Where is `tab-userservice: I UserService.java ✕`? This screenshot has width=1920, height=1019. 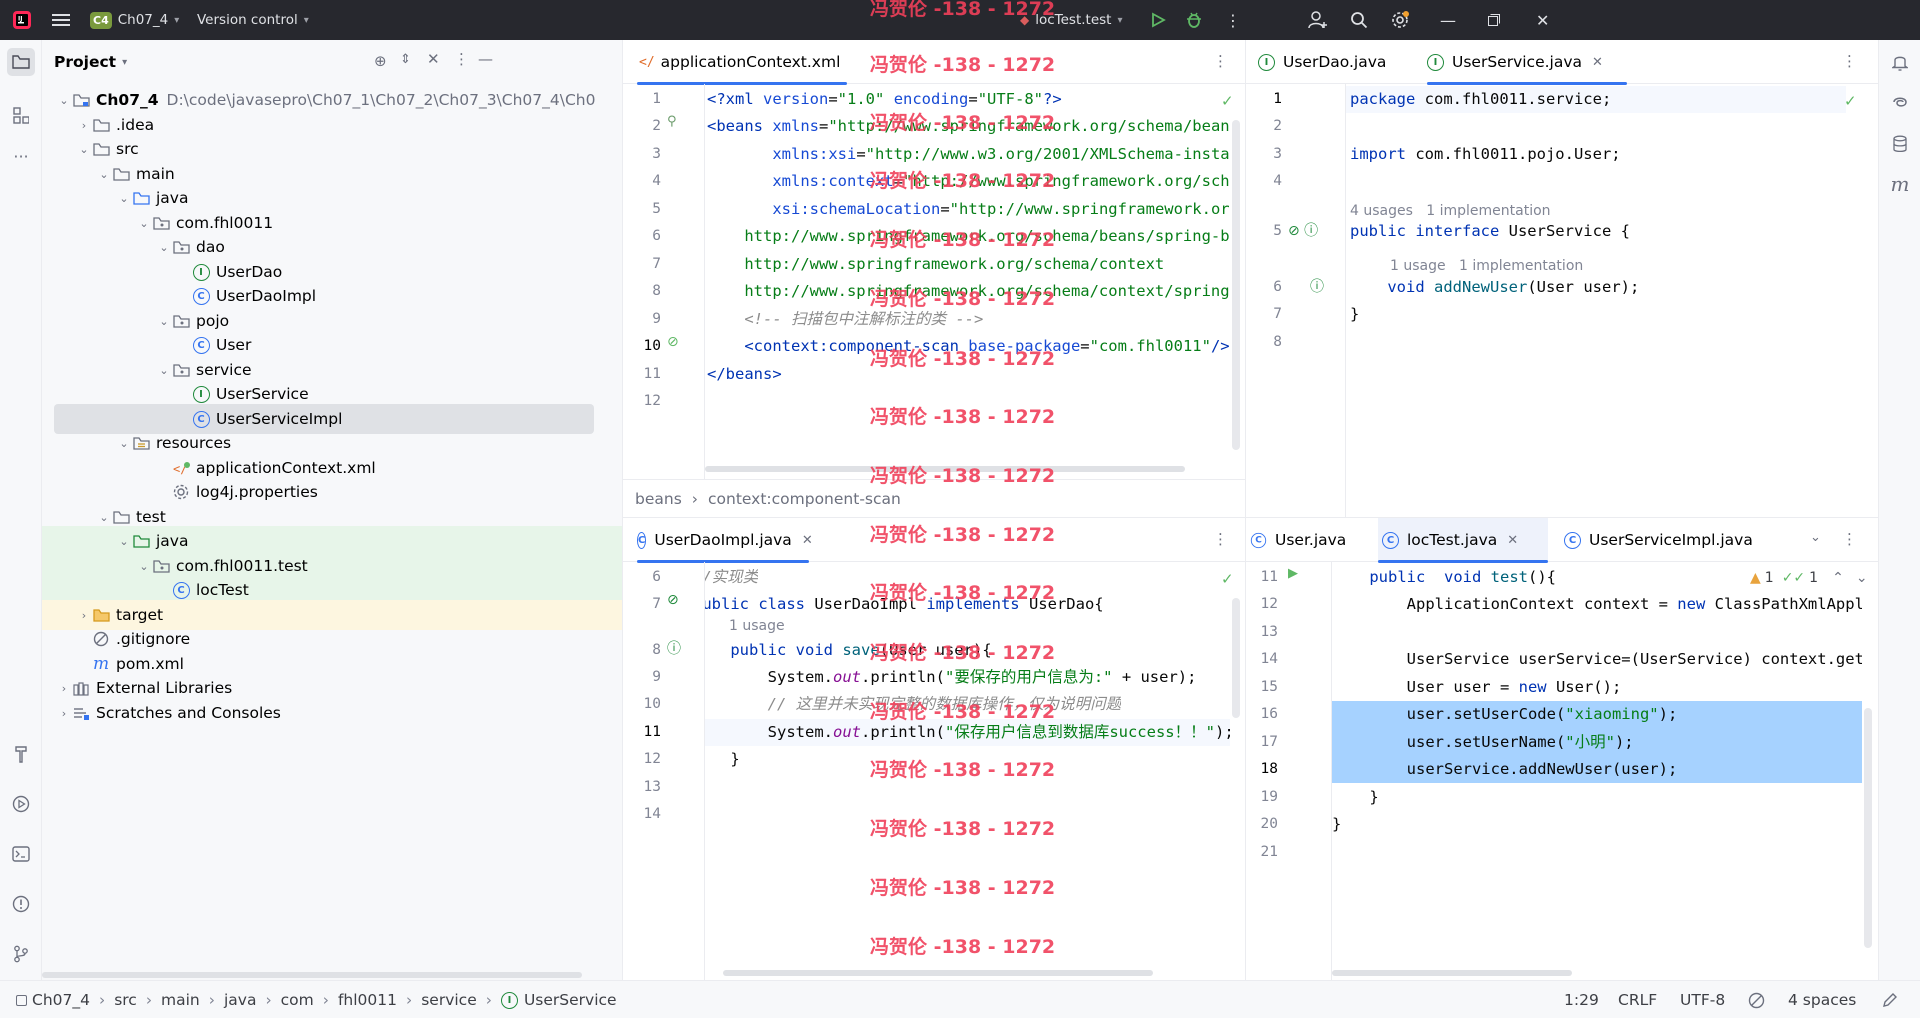 tab-userservice: I UserService.java ✕ is located at coordinates (1527, 62).